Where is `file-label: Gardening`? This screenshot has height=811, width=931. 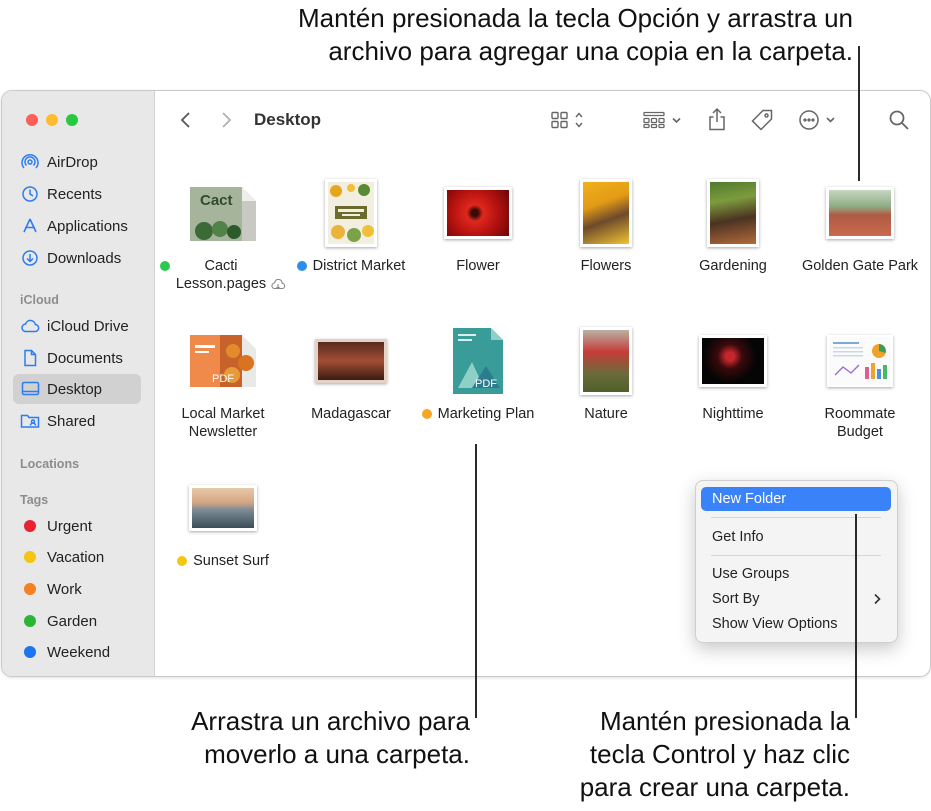
file-label: Gardening is located at coordinates (733, 266).